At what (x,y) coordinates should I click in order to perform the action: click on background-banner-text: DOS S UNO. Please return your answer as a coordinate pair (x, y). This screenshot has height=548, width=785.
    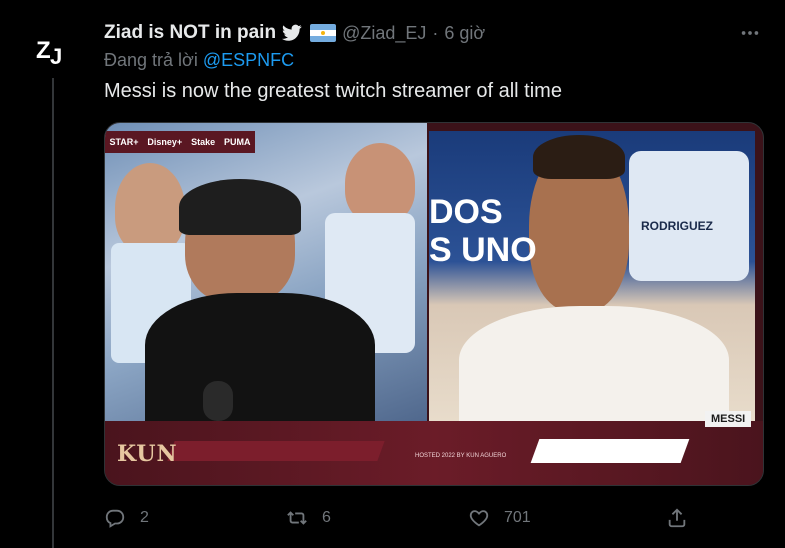
    Looking at the image, I should click on (483, 231).